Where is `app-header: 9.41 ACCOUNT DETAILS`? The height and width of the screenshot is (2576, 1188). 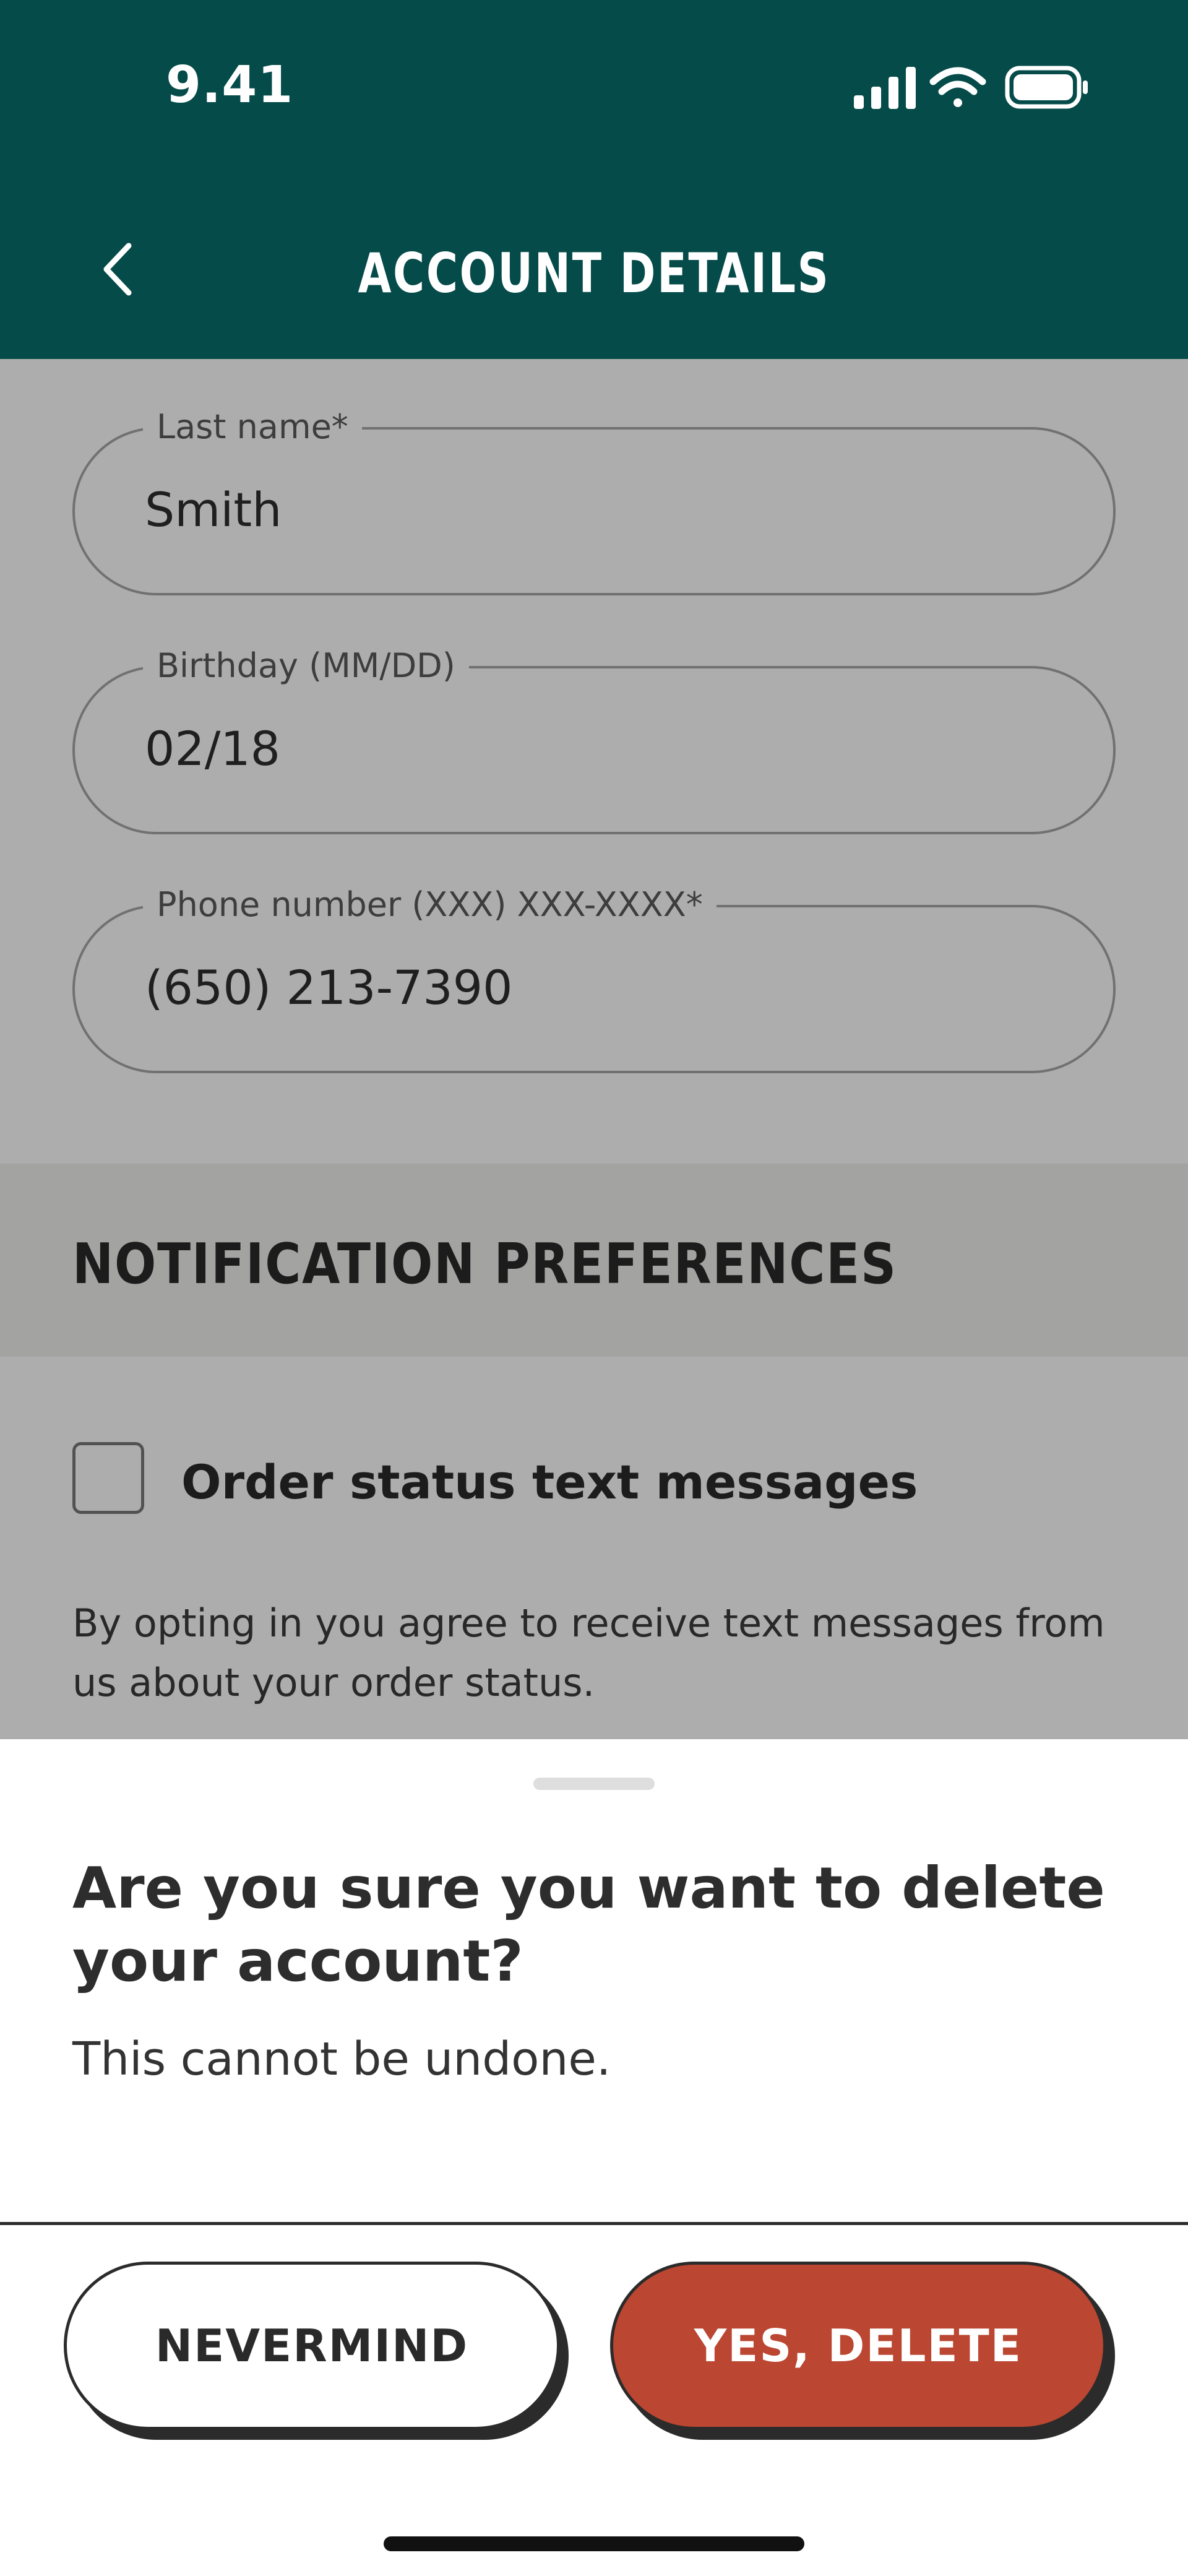
app-header: 9.41 ACCOUNT DETAILS is located at coordinates (594, 179).